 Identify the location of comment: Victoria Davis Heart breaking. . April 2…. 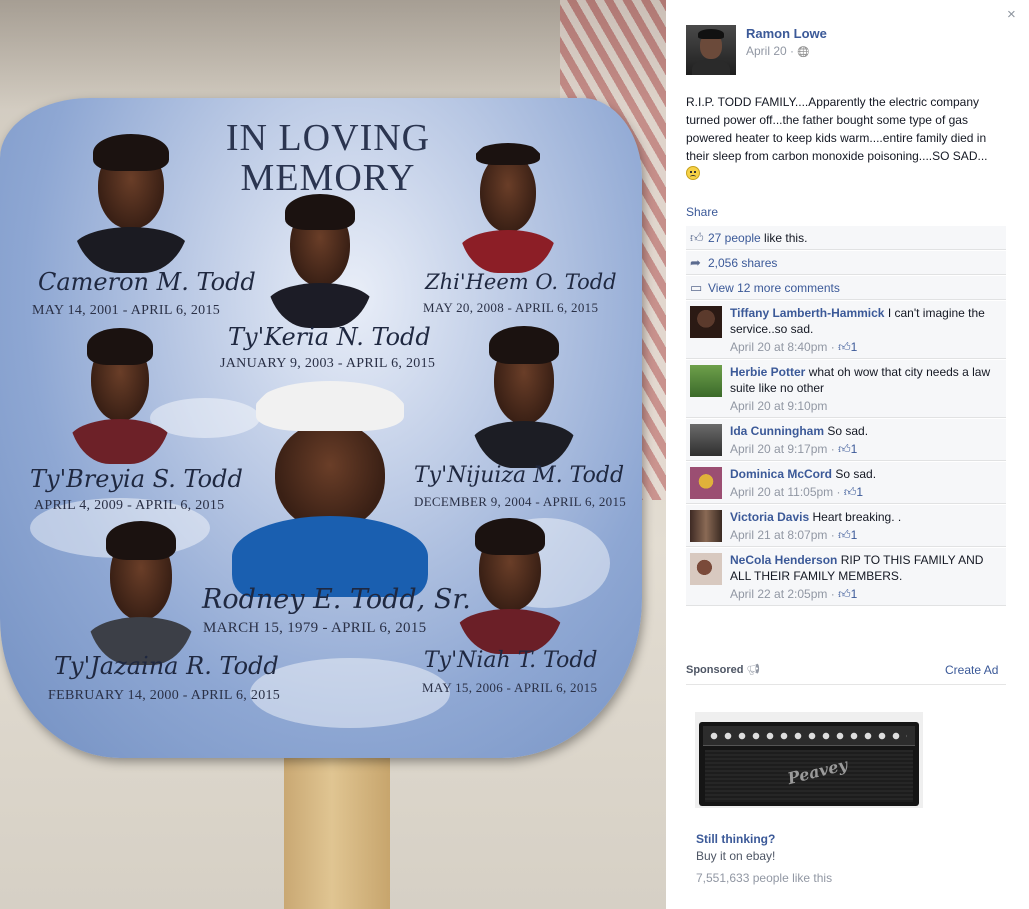
(846, 526).